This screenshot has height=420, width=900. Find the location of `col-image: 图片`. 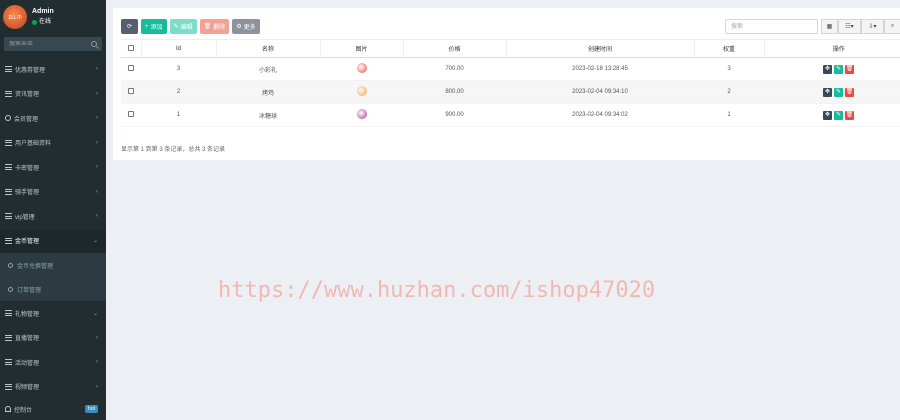

col-image: 图片 is located at coordinates (361, 48).